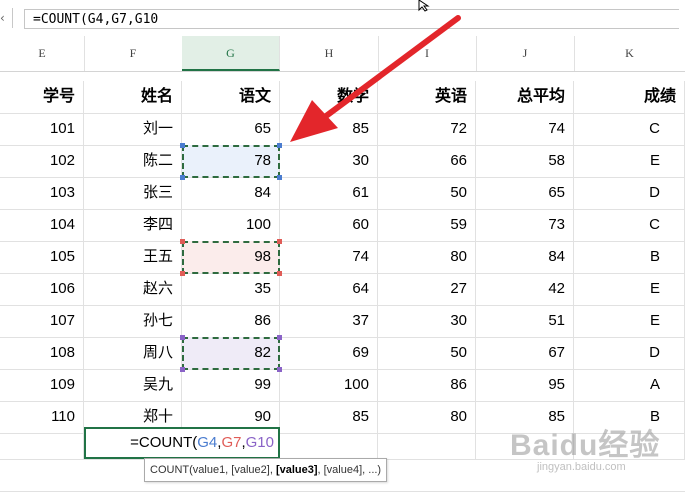  I want to click on annotation-arrow, so click(375, 78).